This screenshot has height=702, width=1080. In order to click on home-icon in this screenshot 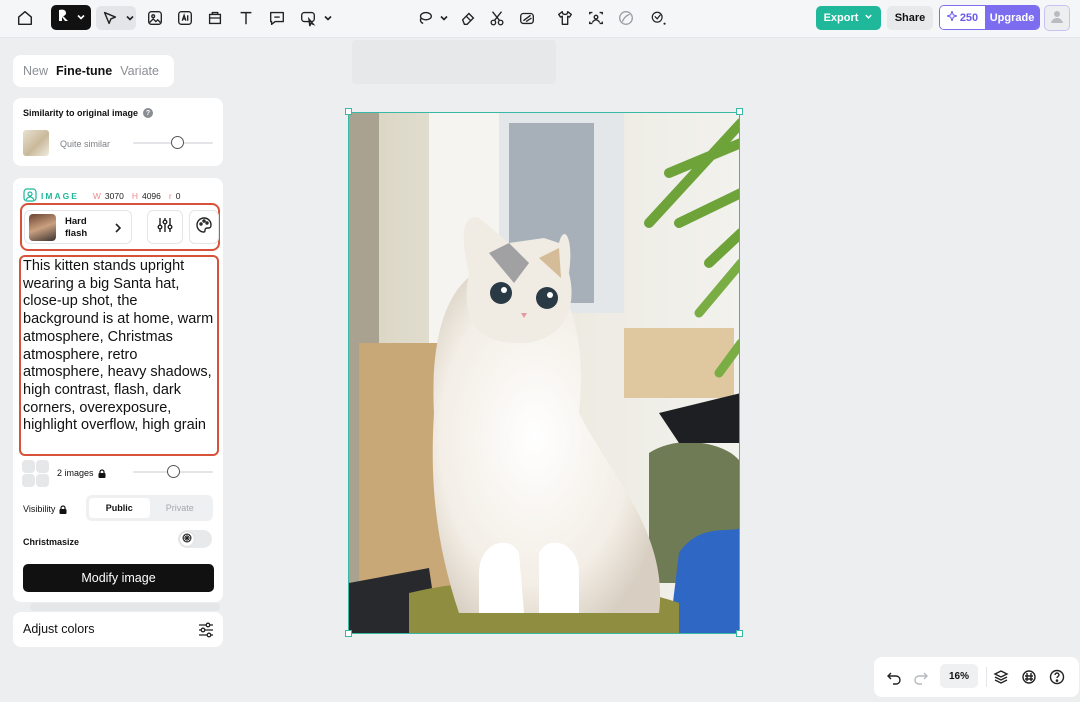, I will do `click(25, 18)`.